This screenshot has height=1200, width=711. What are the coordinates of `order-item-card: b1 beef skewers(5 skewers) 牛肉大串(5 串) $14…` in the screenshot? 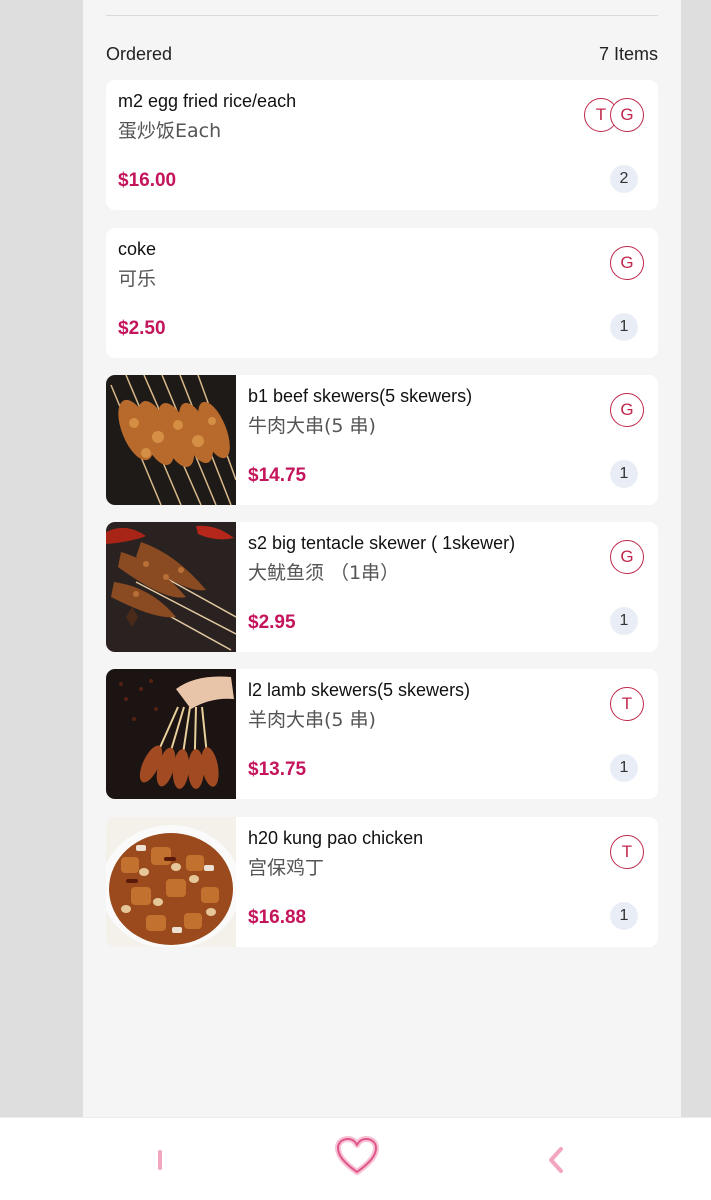 It's located at (382, 440).